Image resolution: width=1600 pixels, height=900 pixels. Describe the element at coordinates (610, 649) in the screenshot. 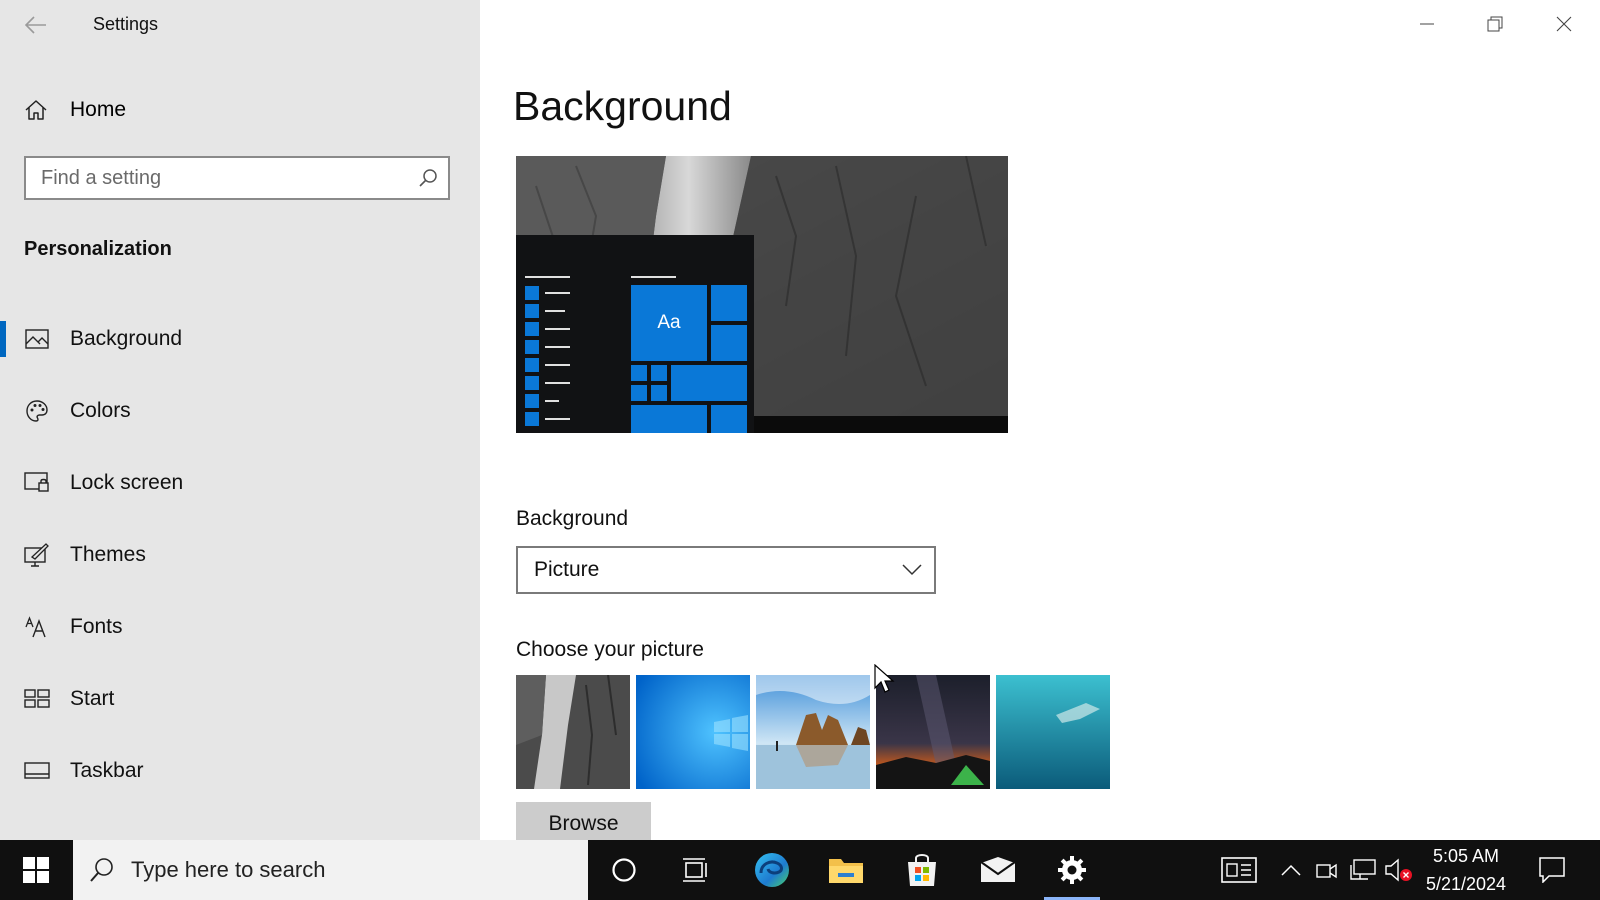

I see `choose-picture-label: Choose your picture` at that location.